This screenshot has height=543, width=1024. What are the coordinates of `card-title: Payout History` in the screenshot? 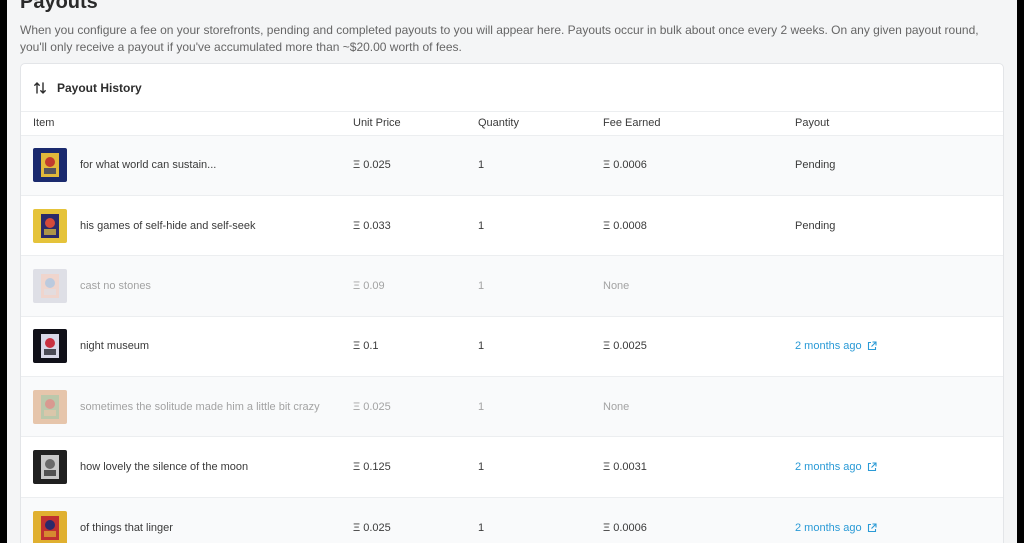 It's located at (99, 87).